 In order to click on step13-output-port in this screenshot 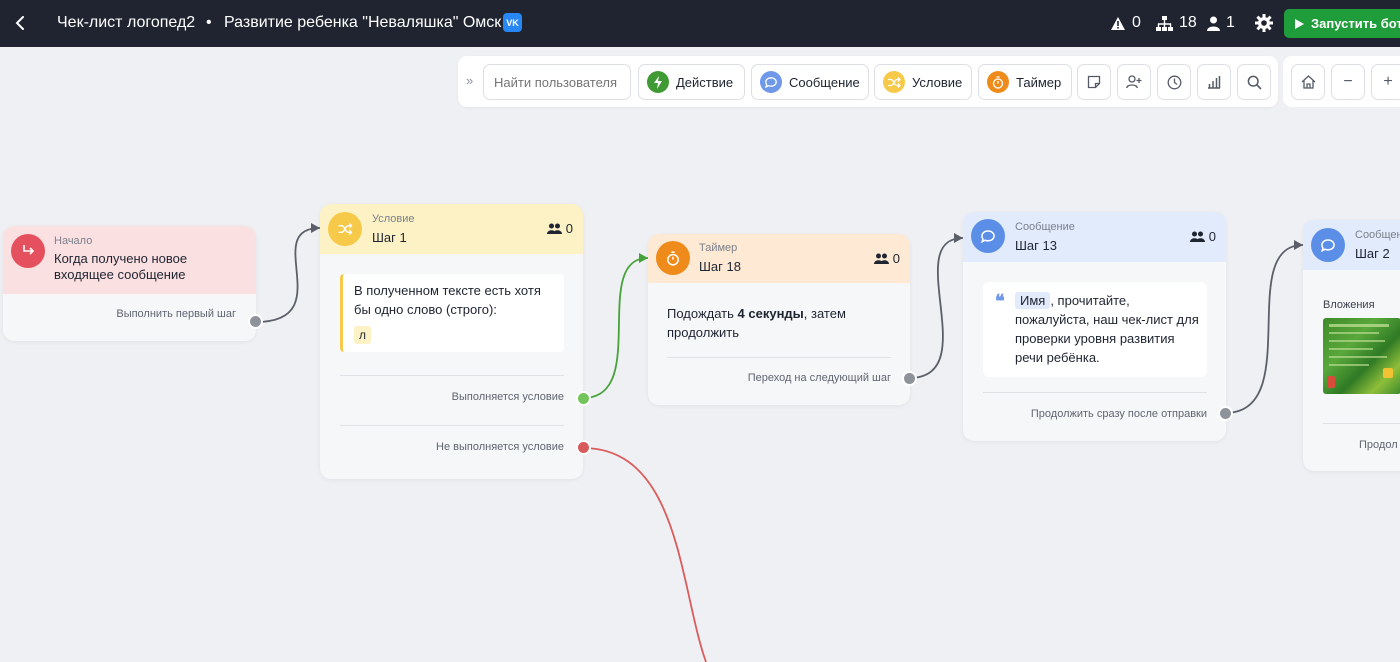, I will do `click(1225, 413)`.